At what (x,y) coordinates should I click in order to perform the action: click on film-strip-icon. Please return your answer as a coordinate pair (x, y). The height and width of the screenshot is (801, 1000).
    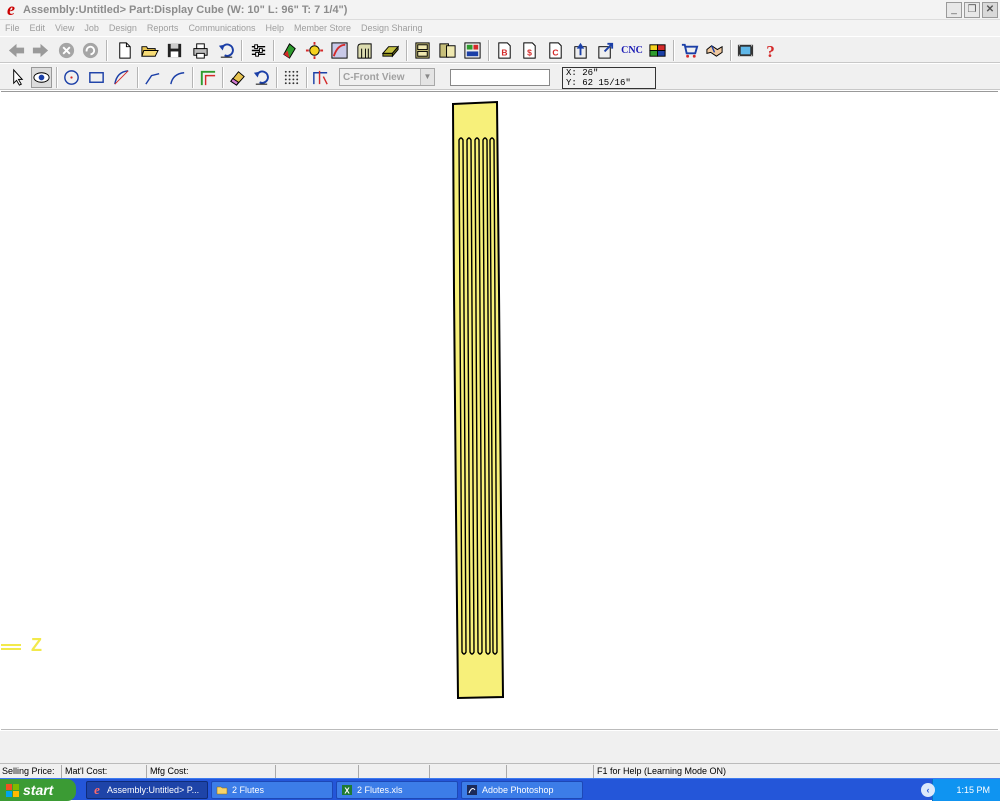
    Looking at the image, I should click on (745, 50).